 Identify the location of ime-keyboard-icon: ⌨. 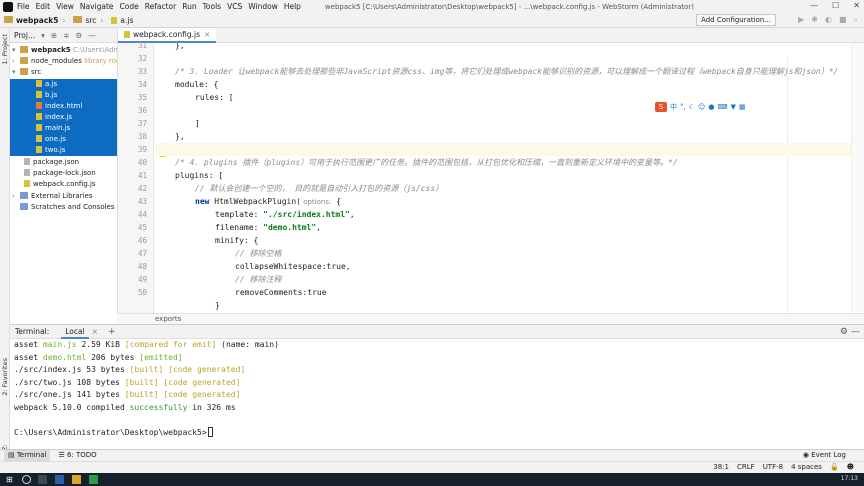
(722, 107).